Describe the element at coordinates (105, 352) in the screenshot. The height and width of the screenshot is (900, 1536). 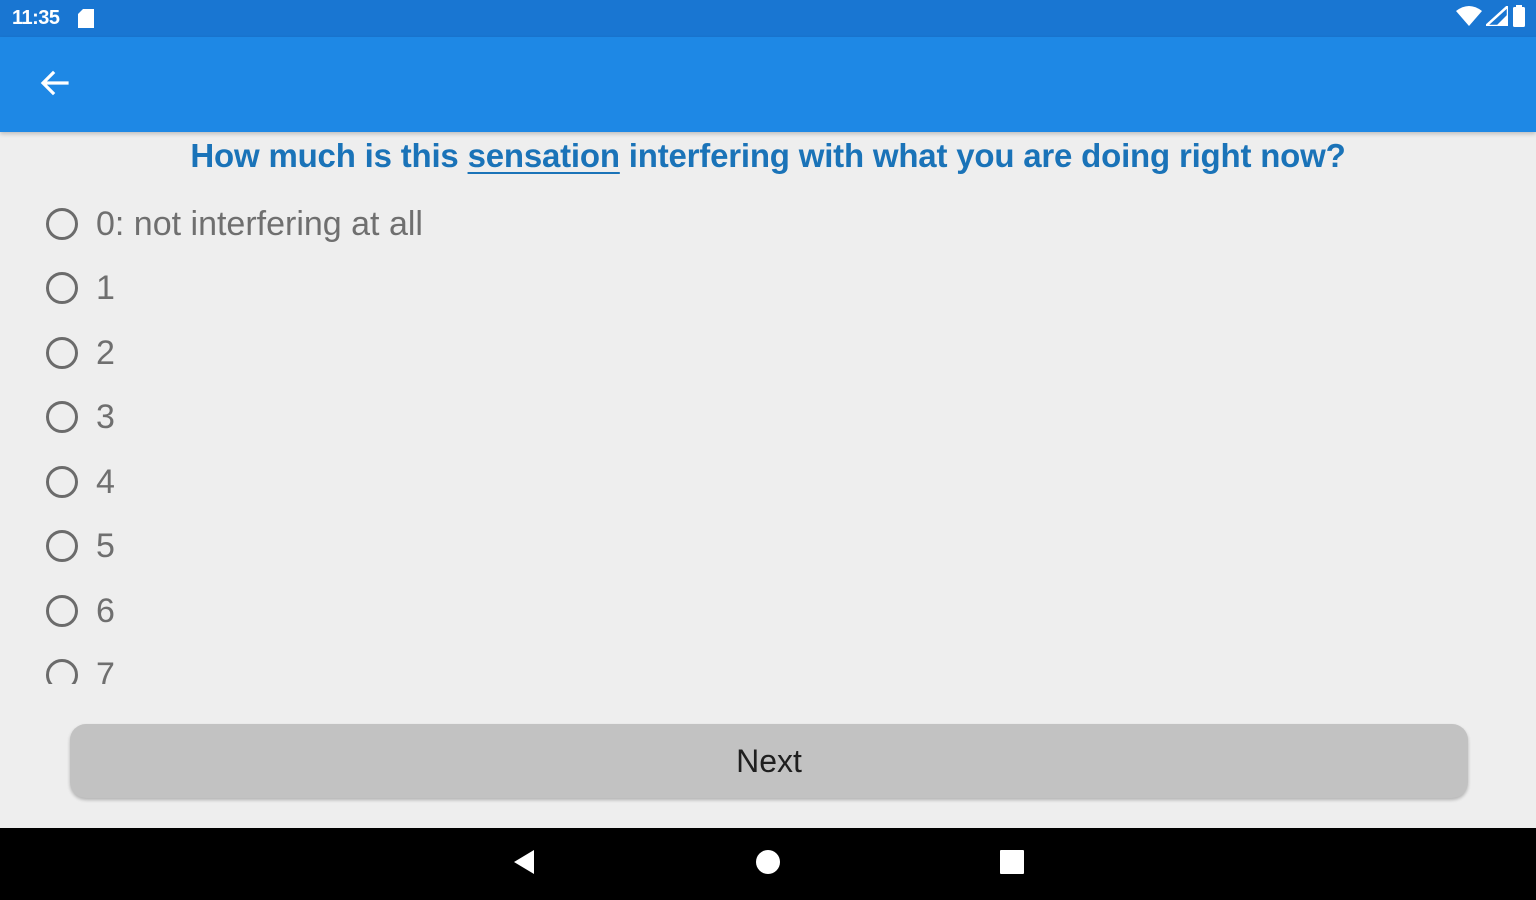
I see `radio-option-label: 2` at that location.